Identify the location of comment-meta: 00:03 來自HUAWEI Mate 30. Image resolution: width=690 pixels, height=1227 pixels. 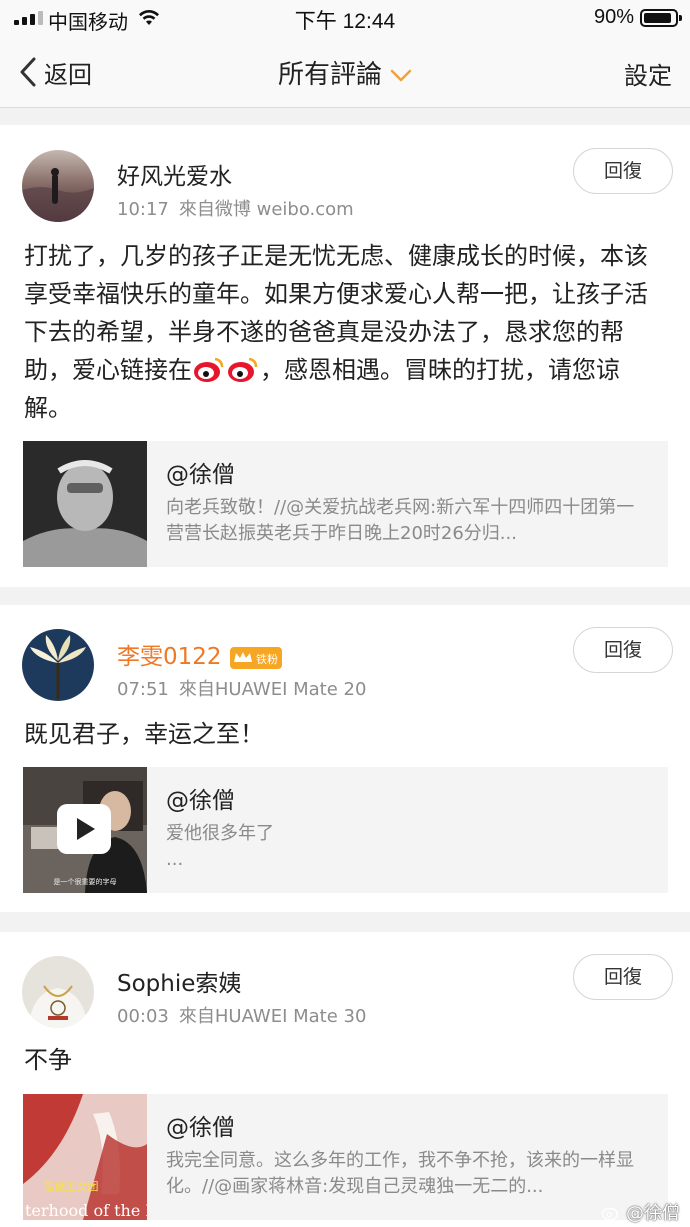
(241, 1015).